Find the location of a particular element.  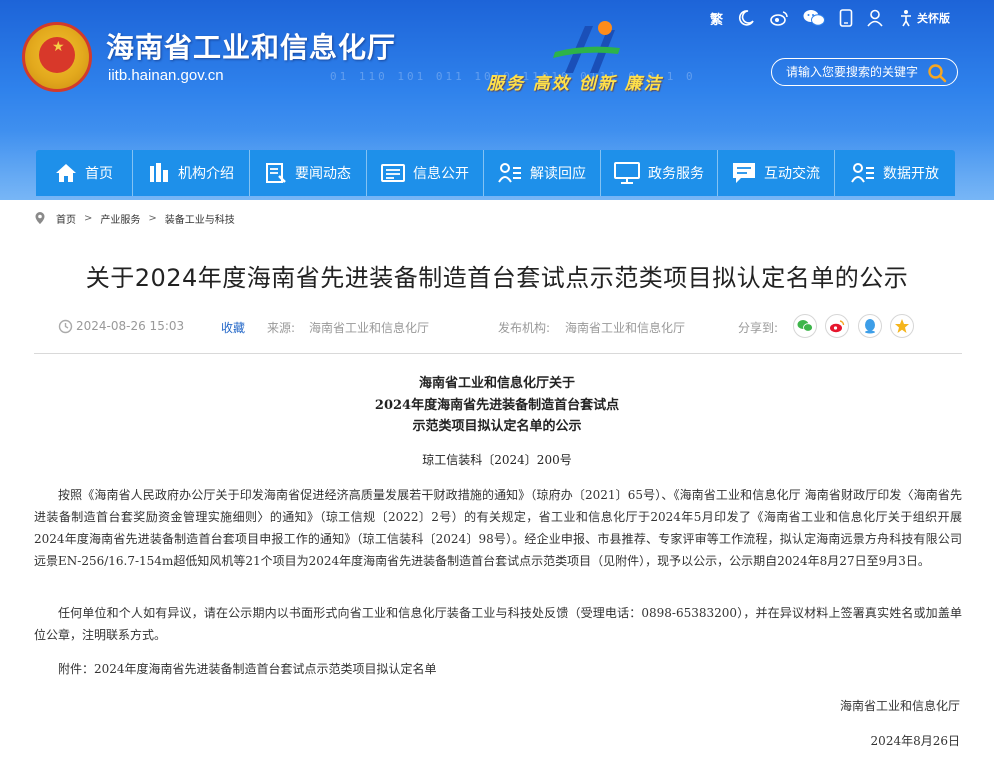

nav-news: 要闻动态 is located at coordinates (308, 173).